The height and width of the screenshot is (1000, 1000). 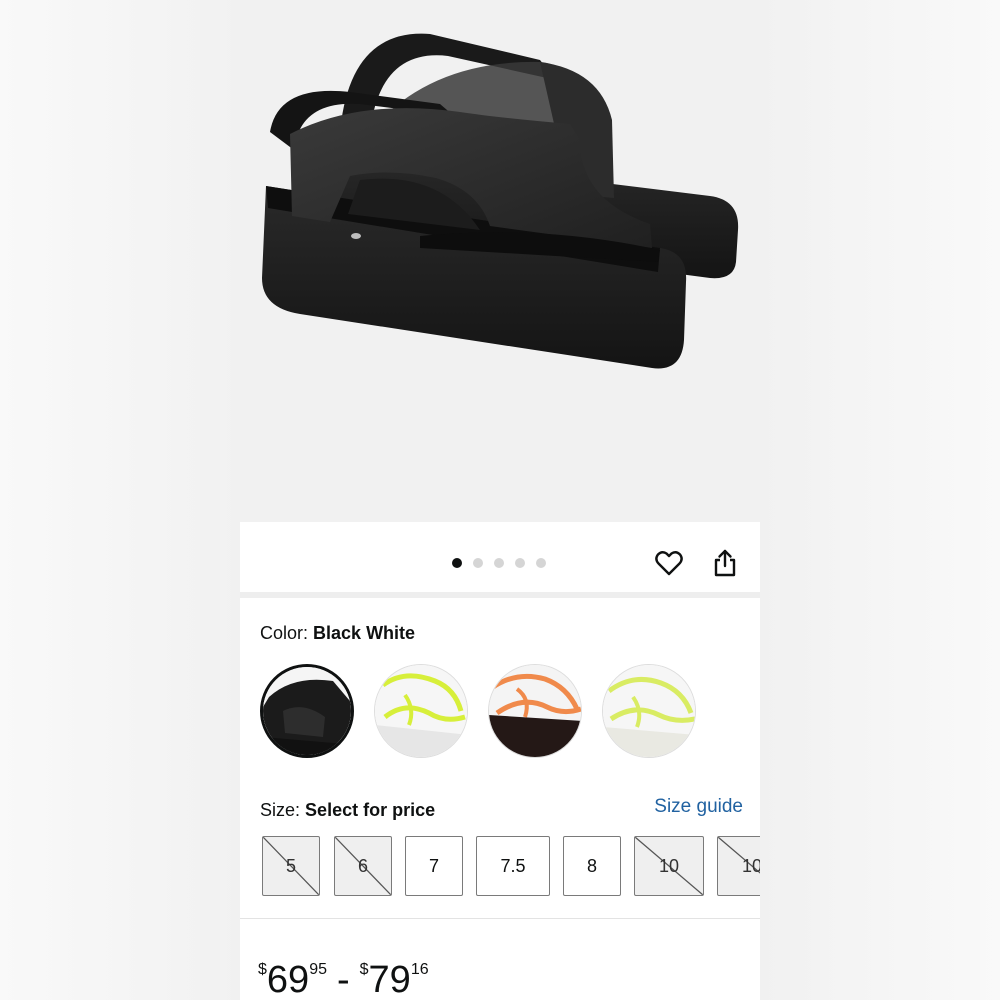 What do you see at coordinates (364, 633) in the screenshot?
I see `color-selected-value: Black White` at bounding box center [364, 633].